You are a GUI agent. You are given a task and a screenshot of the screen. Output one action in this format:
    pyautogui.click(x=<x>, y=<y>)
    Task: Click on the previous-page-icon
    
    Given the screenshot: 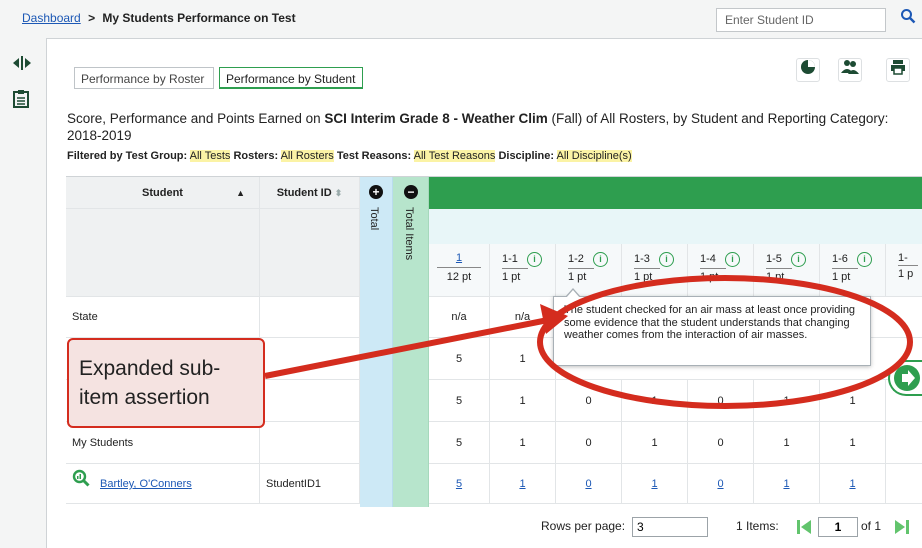 What is the action you would take?
    pyautogui.click(x=804, y=527)
    